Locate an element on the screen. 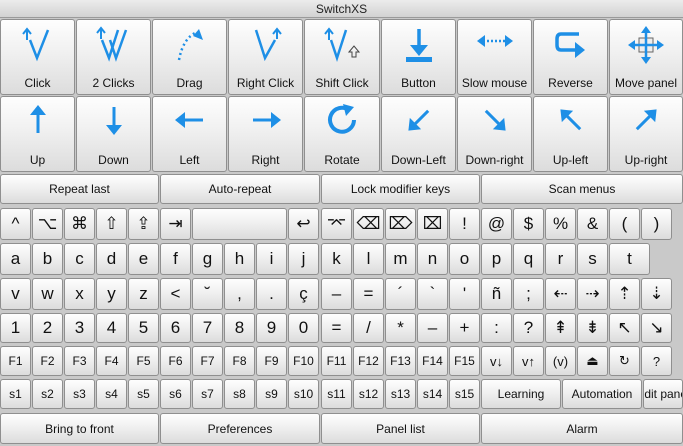  btn-down: Down is located at coordinates (113, 134).